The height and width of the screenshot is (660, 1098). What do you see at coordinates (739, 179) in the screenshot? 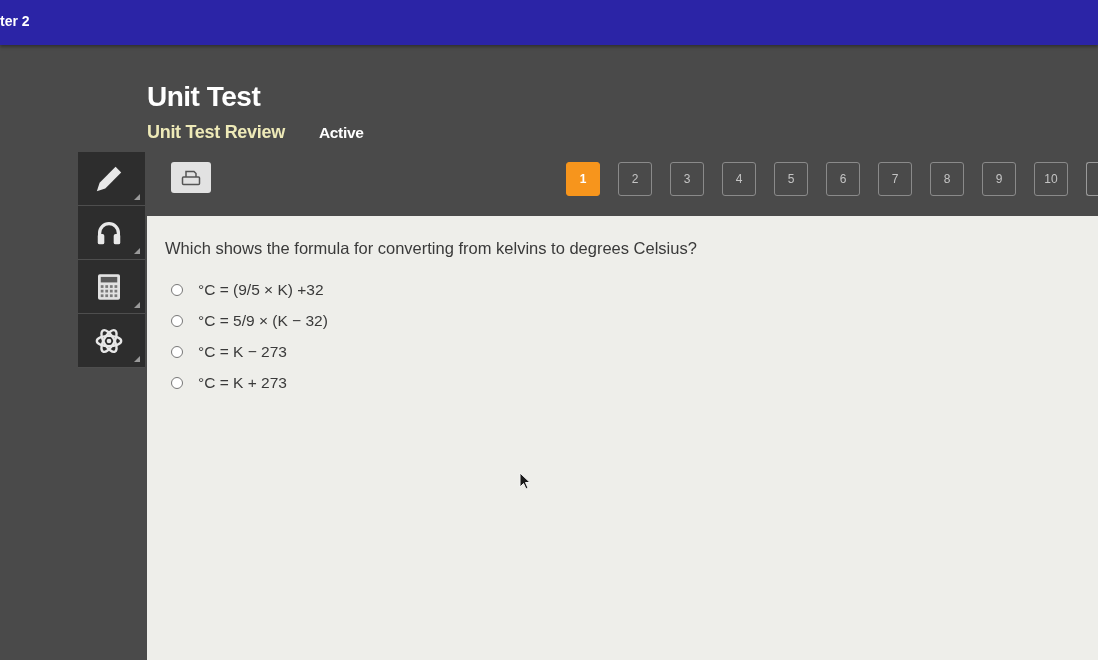
I see `question-number-button: 4` at bounding box center [739, 179].